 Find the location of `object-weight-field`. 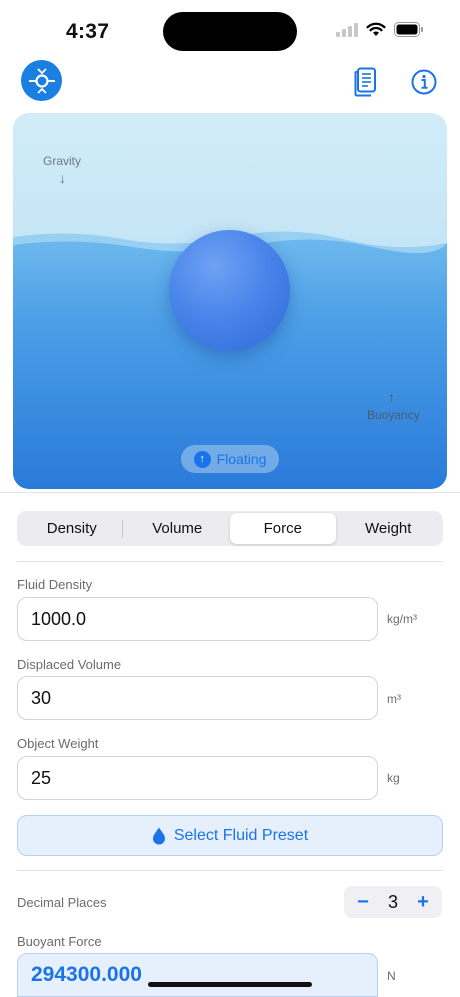

object-weight-field is located at coordinates (197, 778).